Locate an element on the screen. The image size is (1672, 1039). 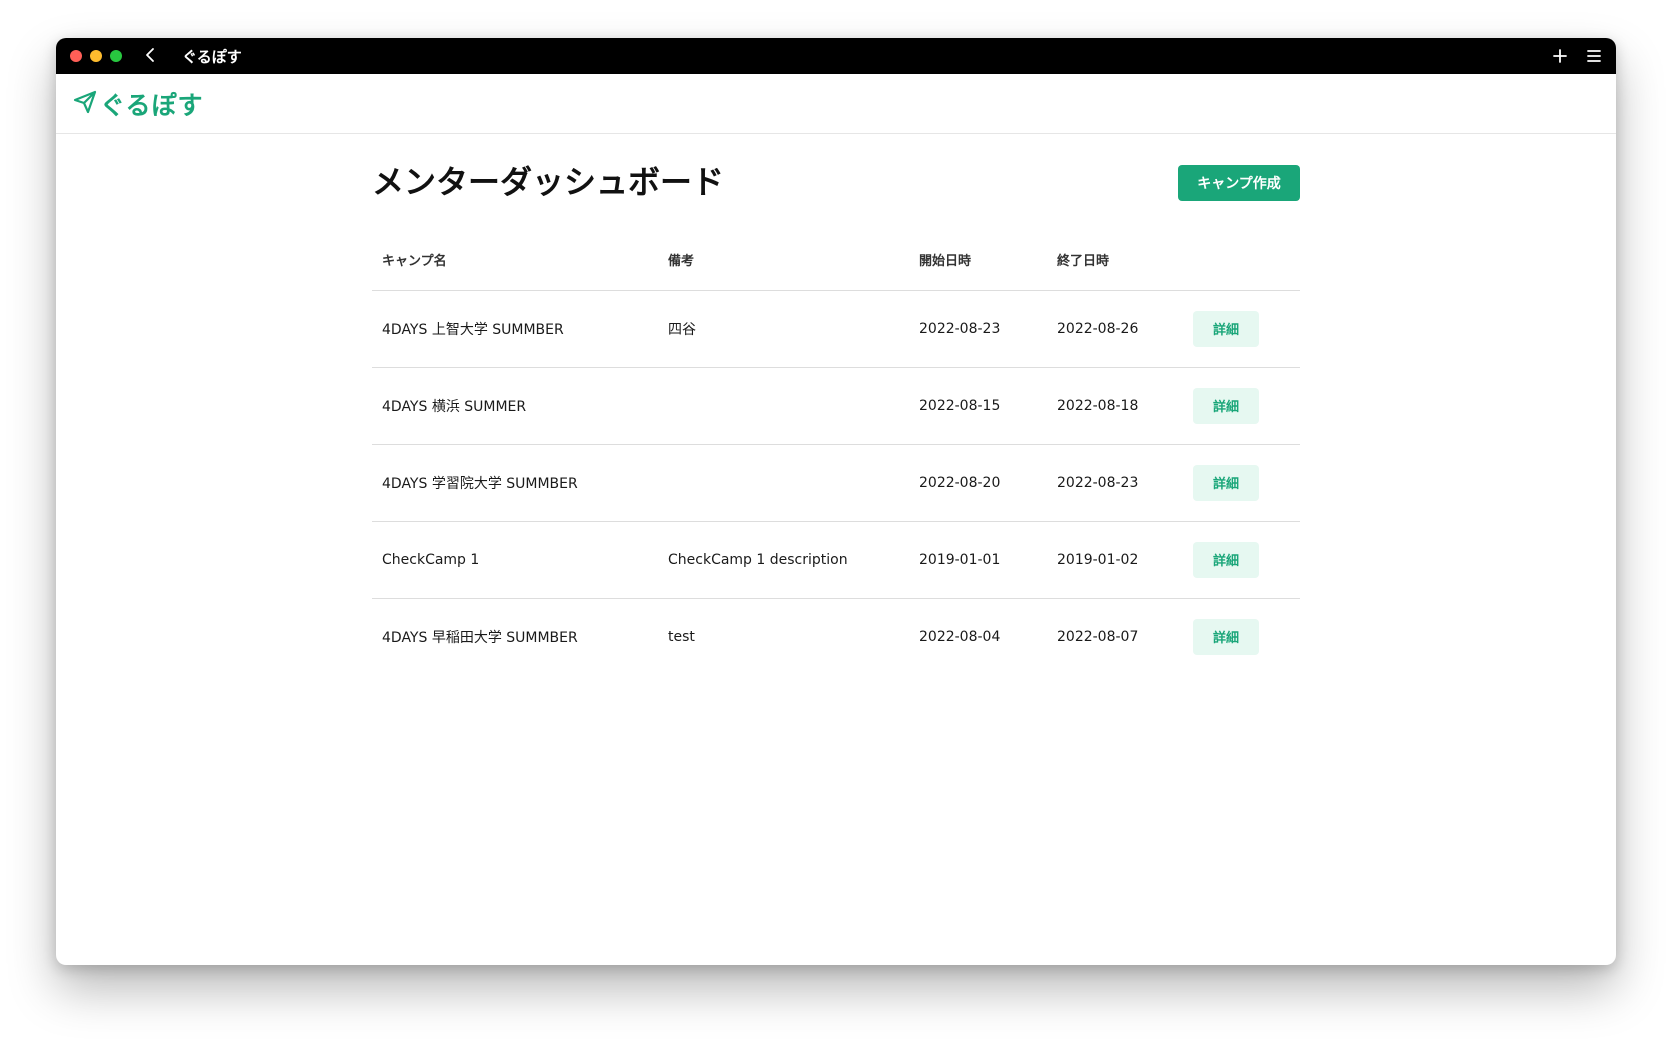
column-header-start: 開始日時 is located at coordinates (978, 260).